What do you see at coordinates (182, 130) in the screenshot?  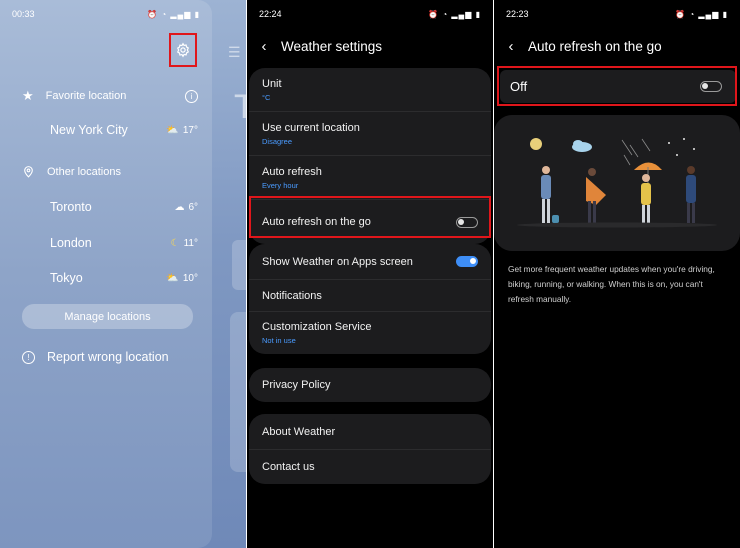 I see `city-temp: ⛅ 17°` at bounding box center [182, 130].